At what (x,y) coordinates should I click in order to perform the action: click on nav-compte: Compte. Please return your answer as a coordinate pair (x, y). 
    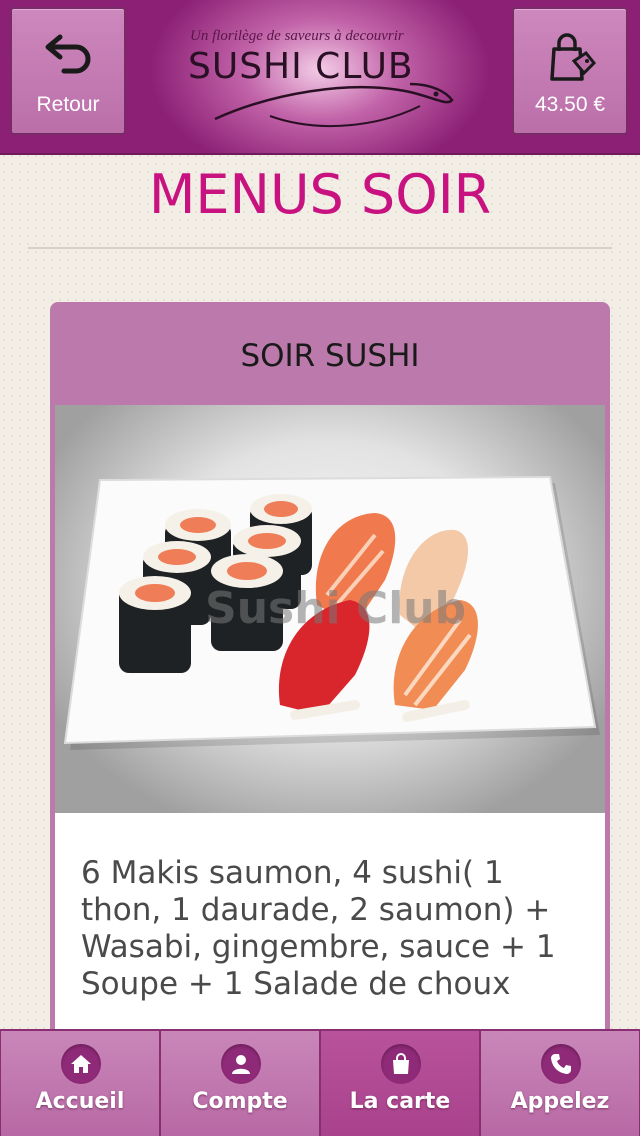
    Looking at the image, I should click on (240, 1083).